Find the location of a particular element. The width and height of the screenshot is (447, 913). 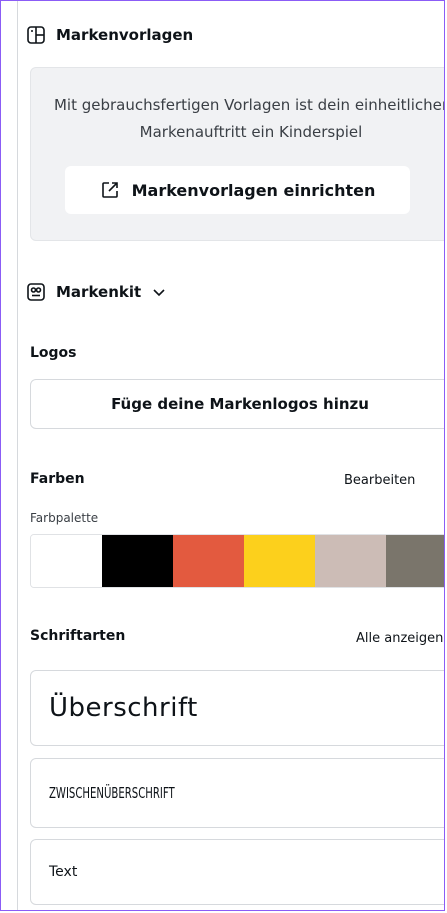

color-swatch-gray is located at coordinates (415, 561).